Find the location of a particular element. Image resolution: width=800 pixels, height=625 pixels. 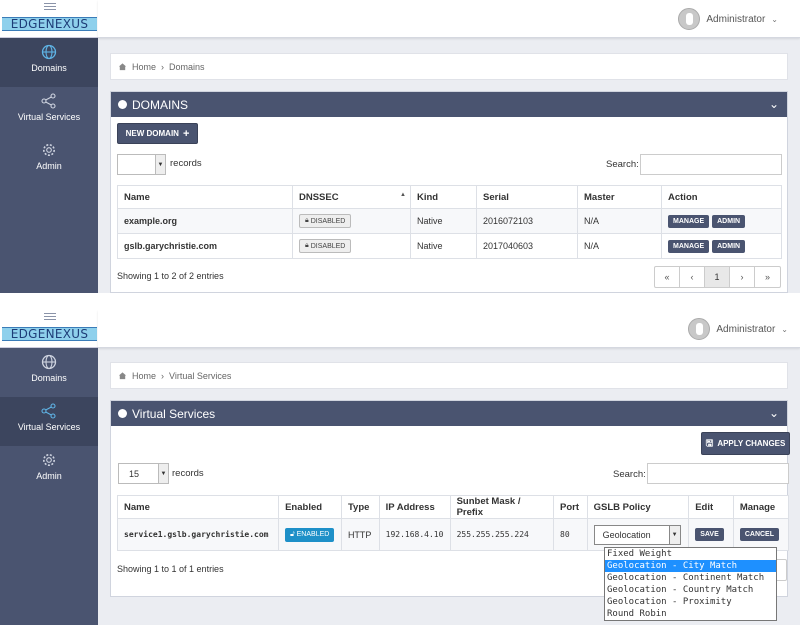

col-kind: Kind is located at coordinates (443, 197).